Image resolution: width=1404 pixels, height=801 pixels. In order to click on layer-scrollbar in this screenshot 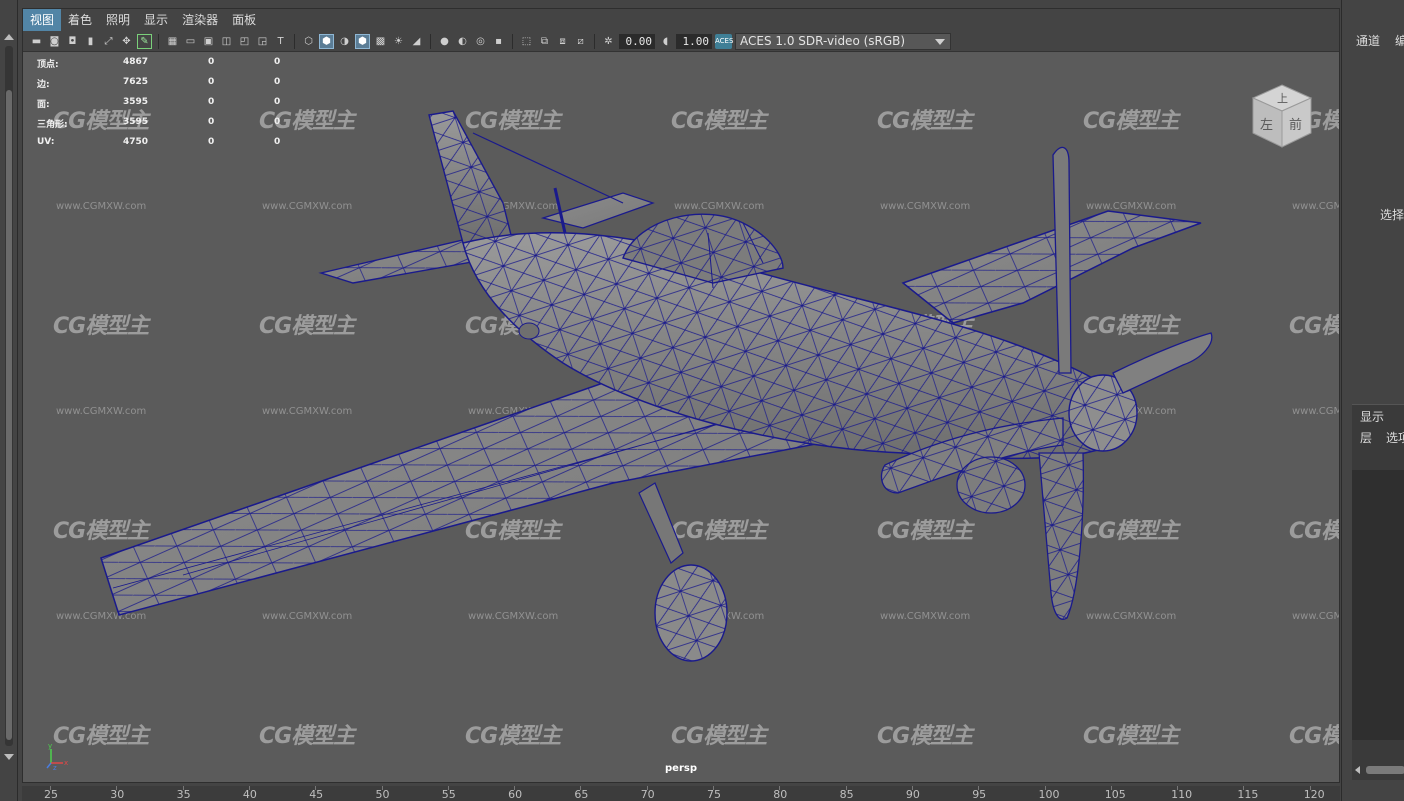, I will do `click(1378, 770)`.